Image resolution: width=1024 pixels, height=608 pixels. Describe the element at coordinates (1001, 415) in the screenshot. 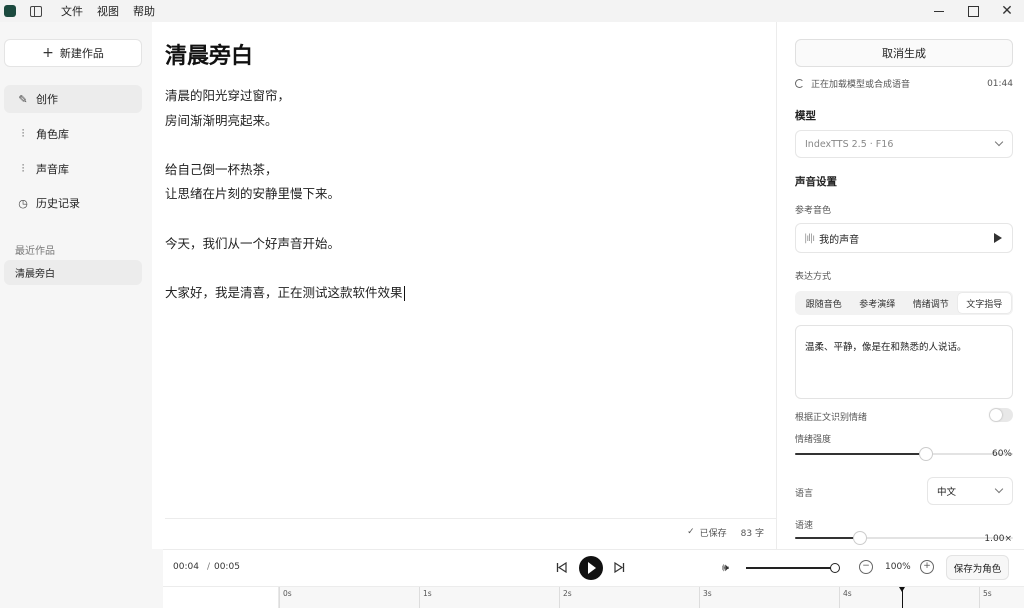

I see `auto-emotion-toggle` at that location.